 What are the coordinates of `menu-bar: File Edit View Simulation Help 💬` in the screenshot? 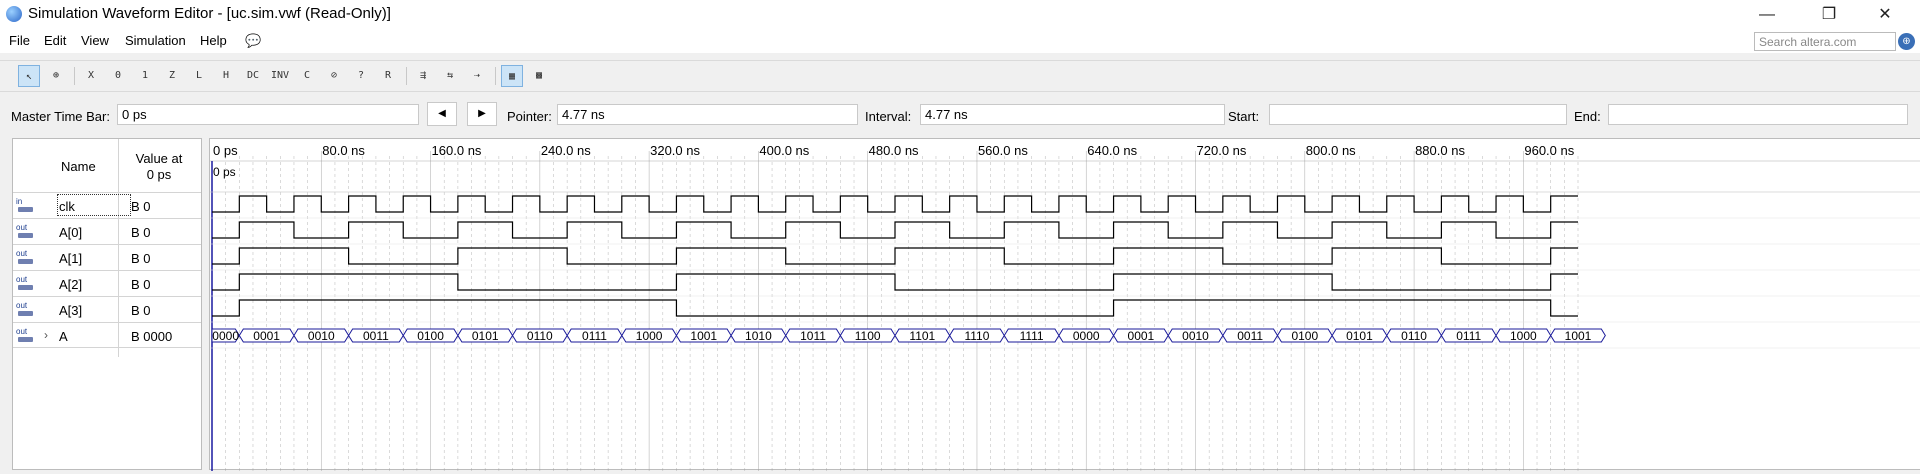 It's located at (960, 41).